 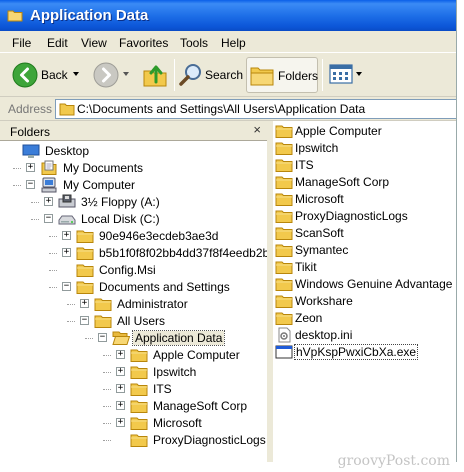 I want to click on item-label: Microsoft, so click(x=319, y=199).